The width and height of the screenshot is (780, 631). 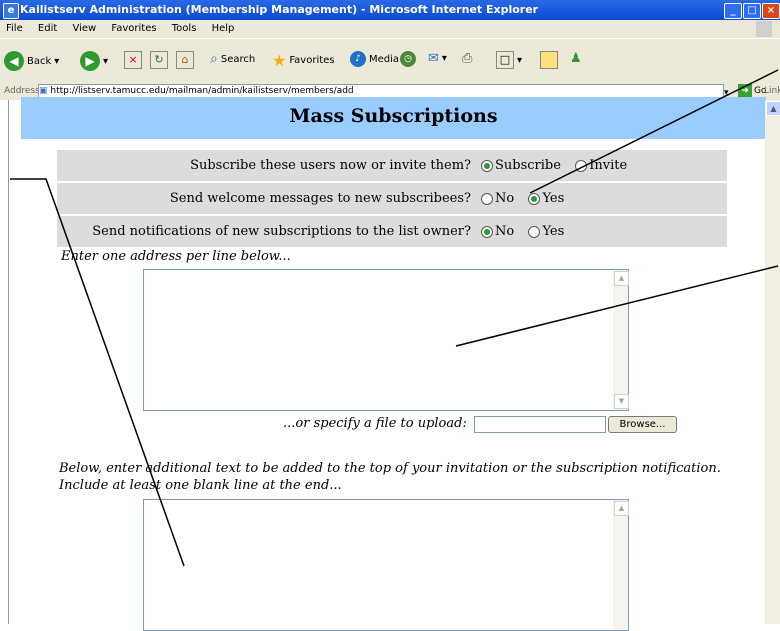 What do you see at coordinates (617, 306) in the screenshot?
I see `callout-line-mid-right` at bounding box center [617, 306].